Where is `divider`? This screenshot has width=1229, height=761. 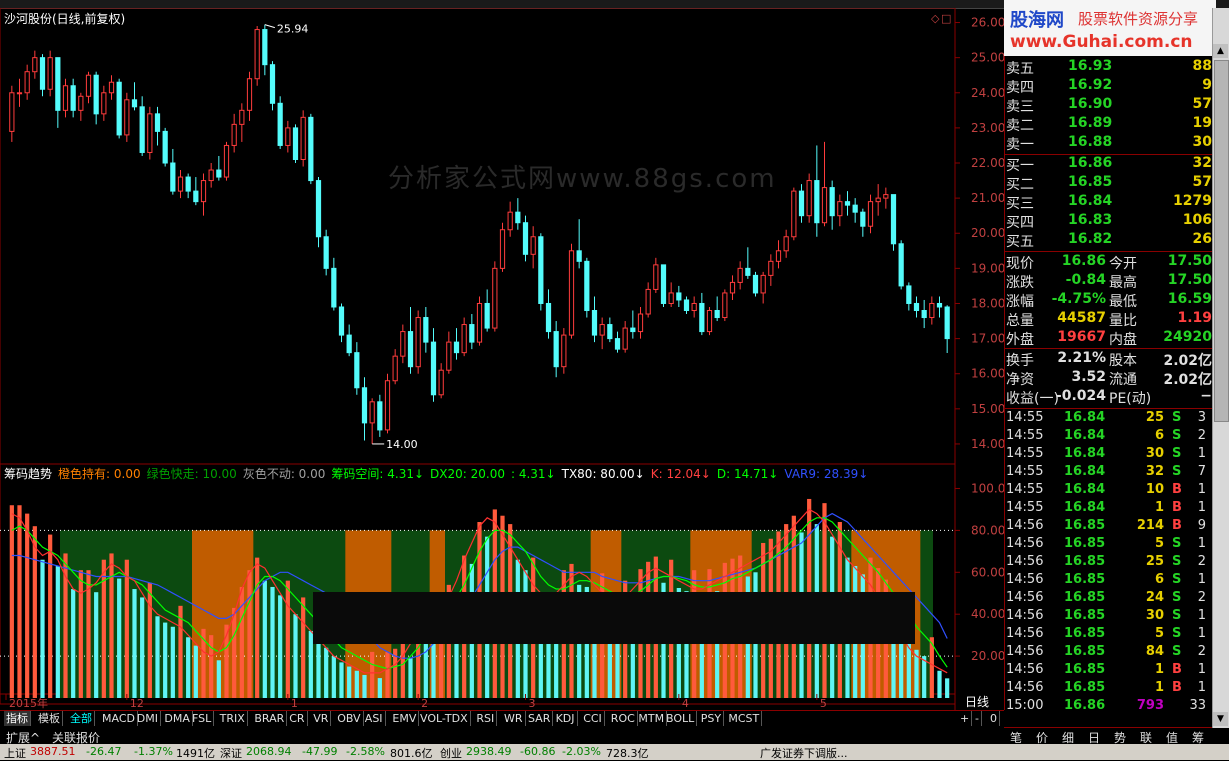 divider is located at coordinates (1108, 408).